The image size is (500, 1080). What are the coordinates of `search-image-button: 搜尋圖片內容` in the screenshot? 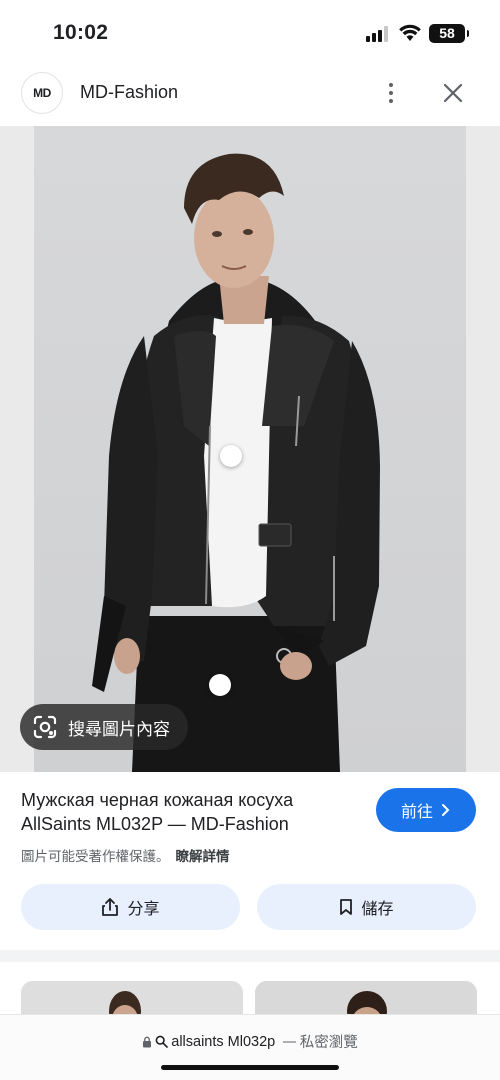 It's located at (104, 727).